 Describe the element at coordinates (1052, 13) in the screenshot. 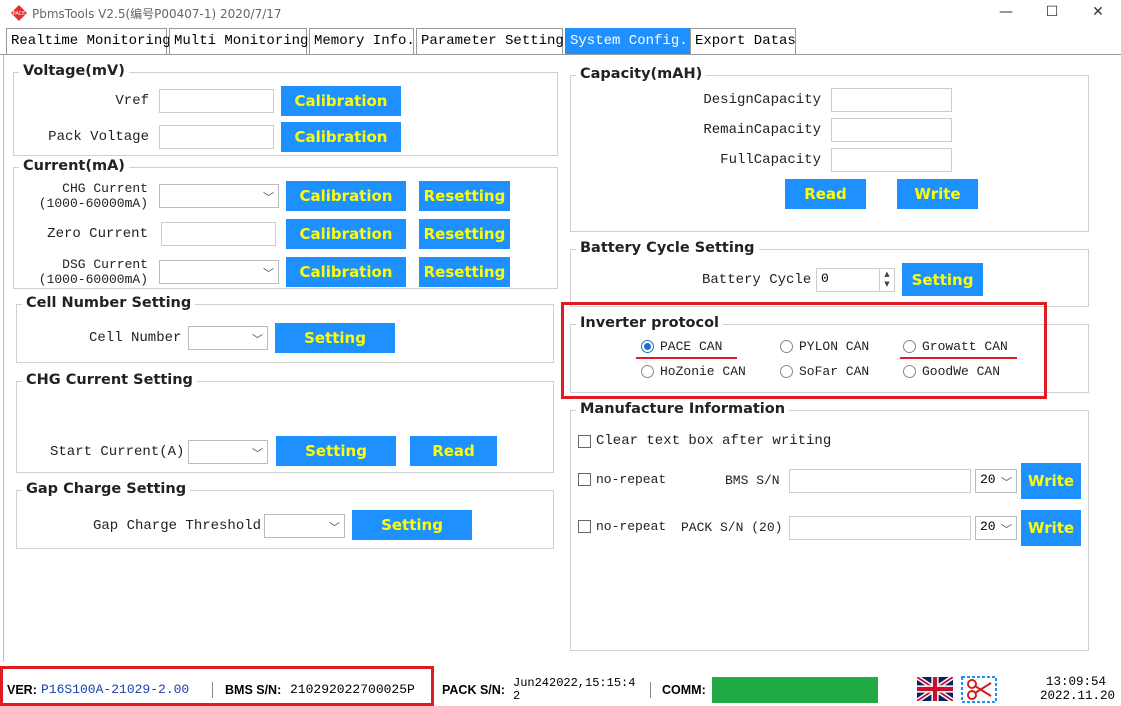

I see `maximize-button: ☐` at that location.